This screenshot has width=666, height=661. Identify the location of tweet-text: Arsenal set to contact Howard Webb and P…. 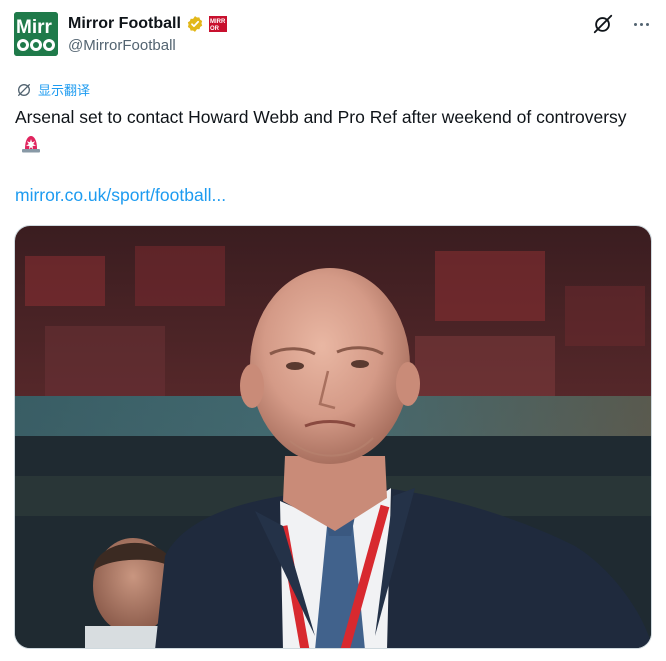
(325, 132).